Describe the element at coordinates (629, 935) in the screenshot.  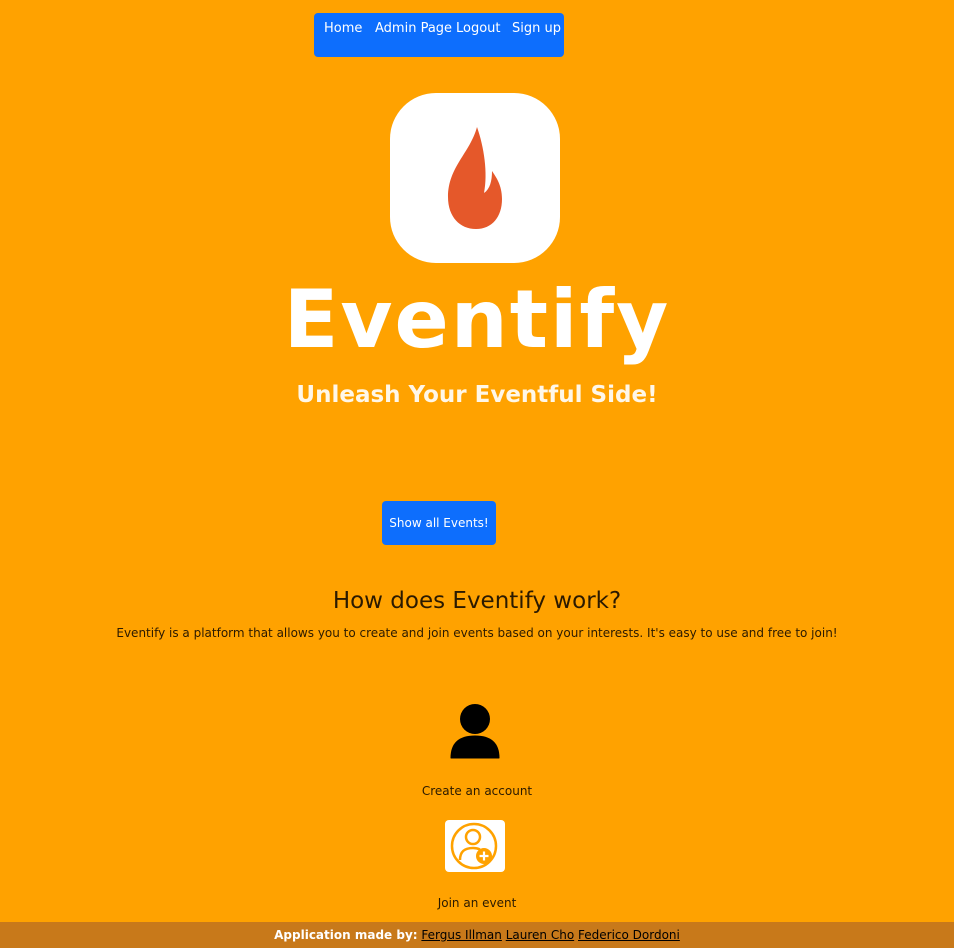
I see `author-link-federico-dordoni: Federico Dordoni` at that location.